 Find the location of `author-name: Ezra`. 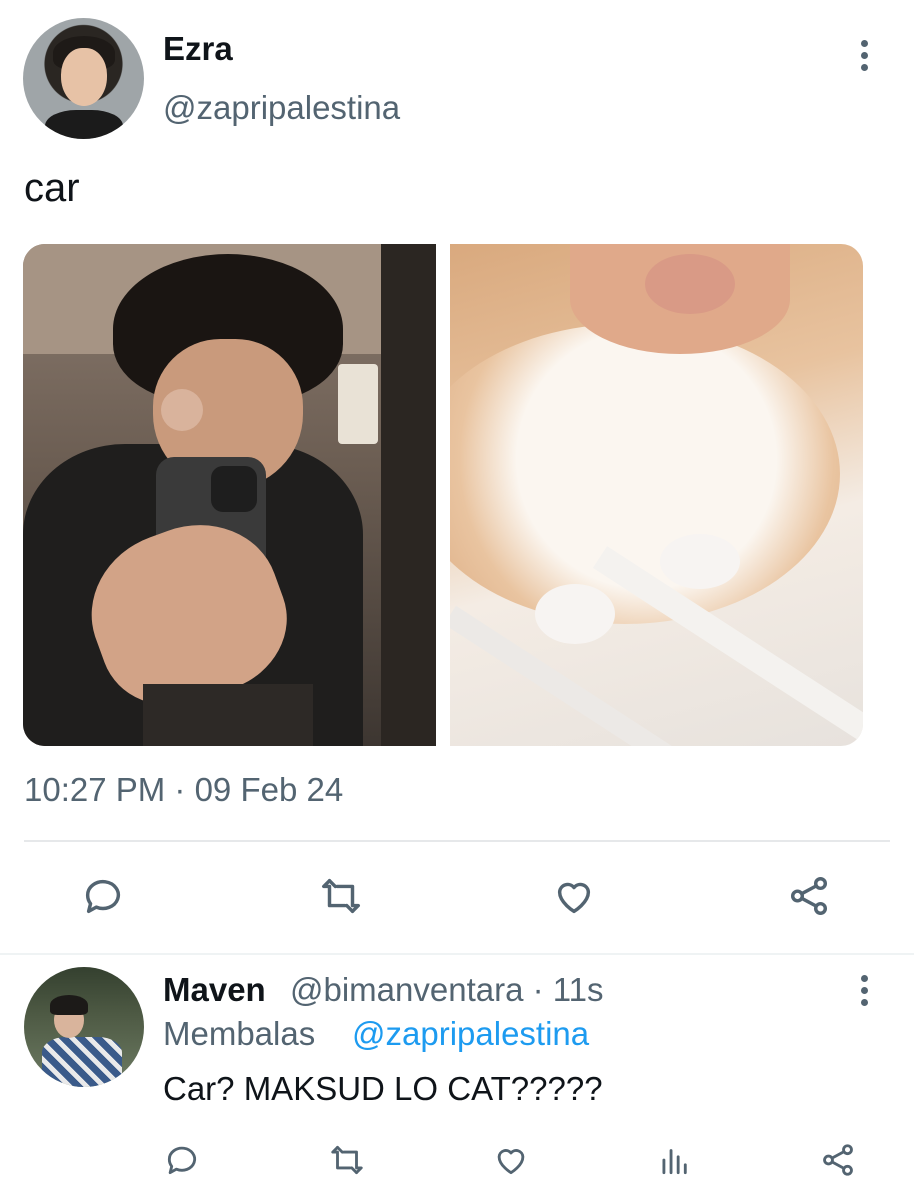

author-name: Ezra is located at coordinates (198, 49).